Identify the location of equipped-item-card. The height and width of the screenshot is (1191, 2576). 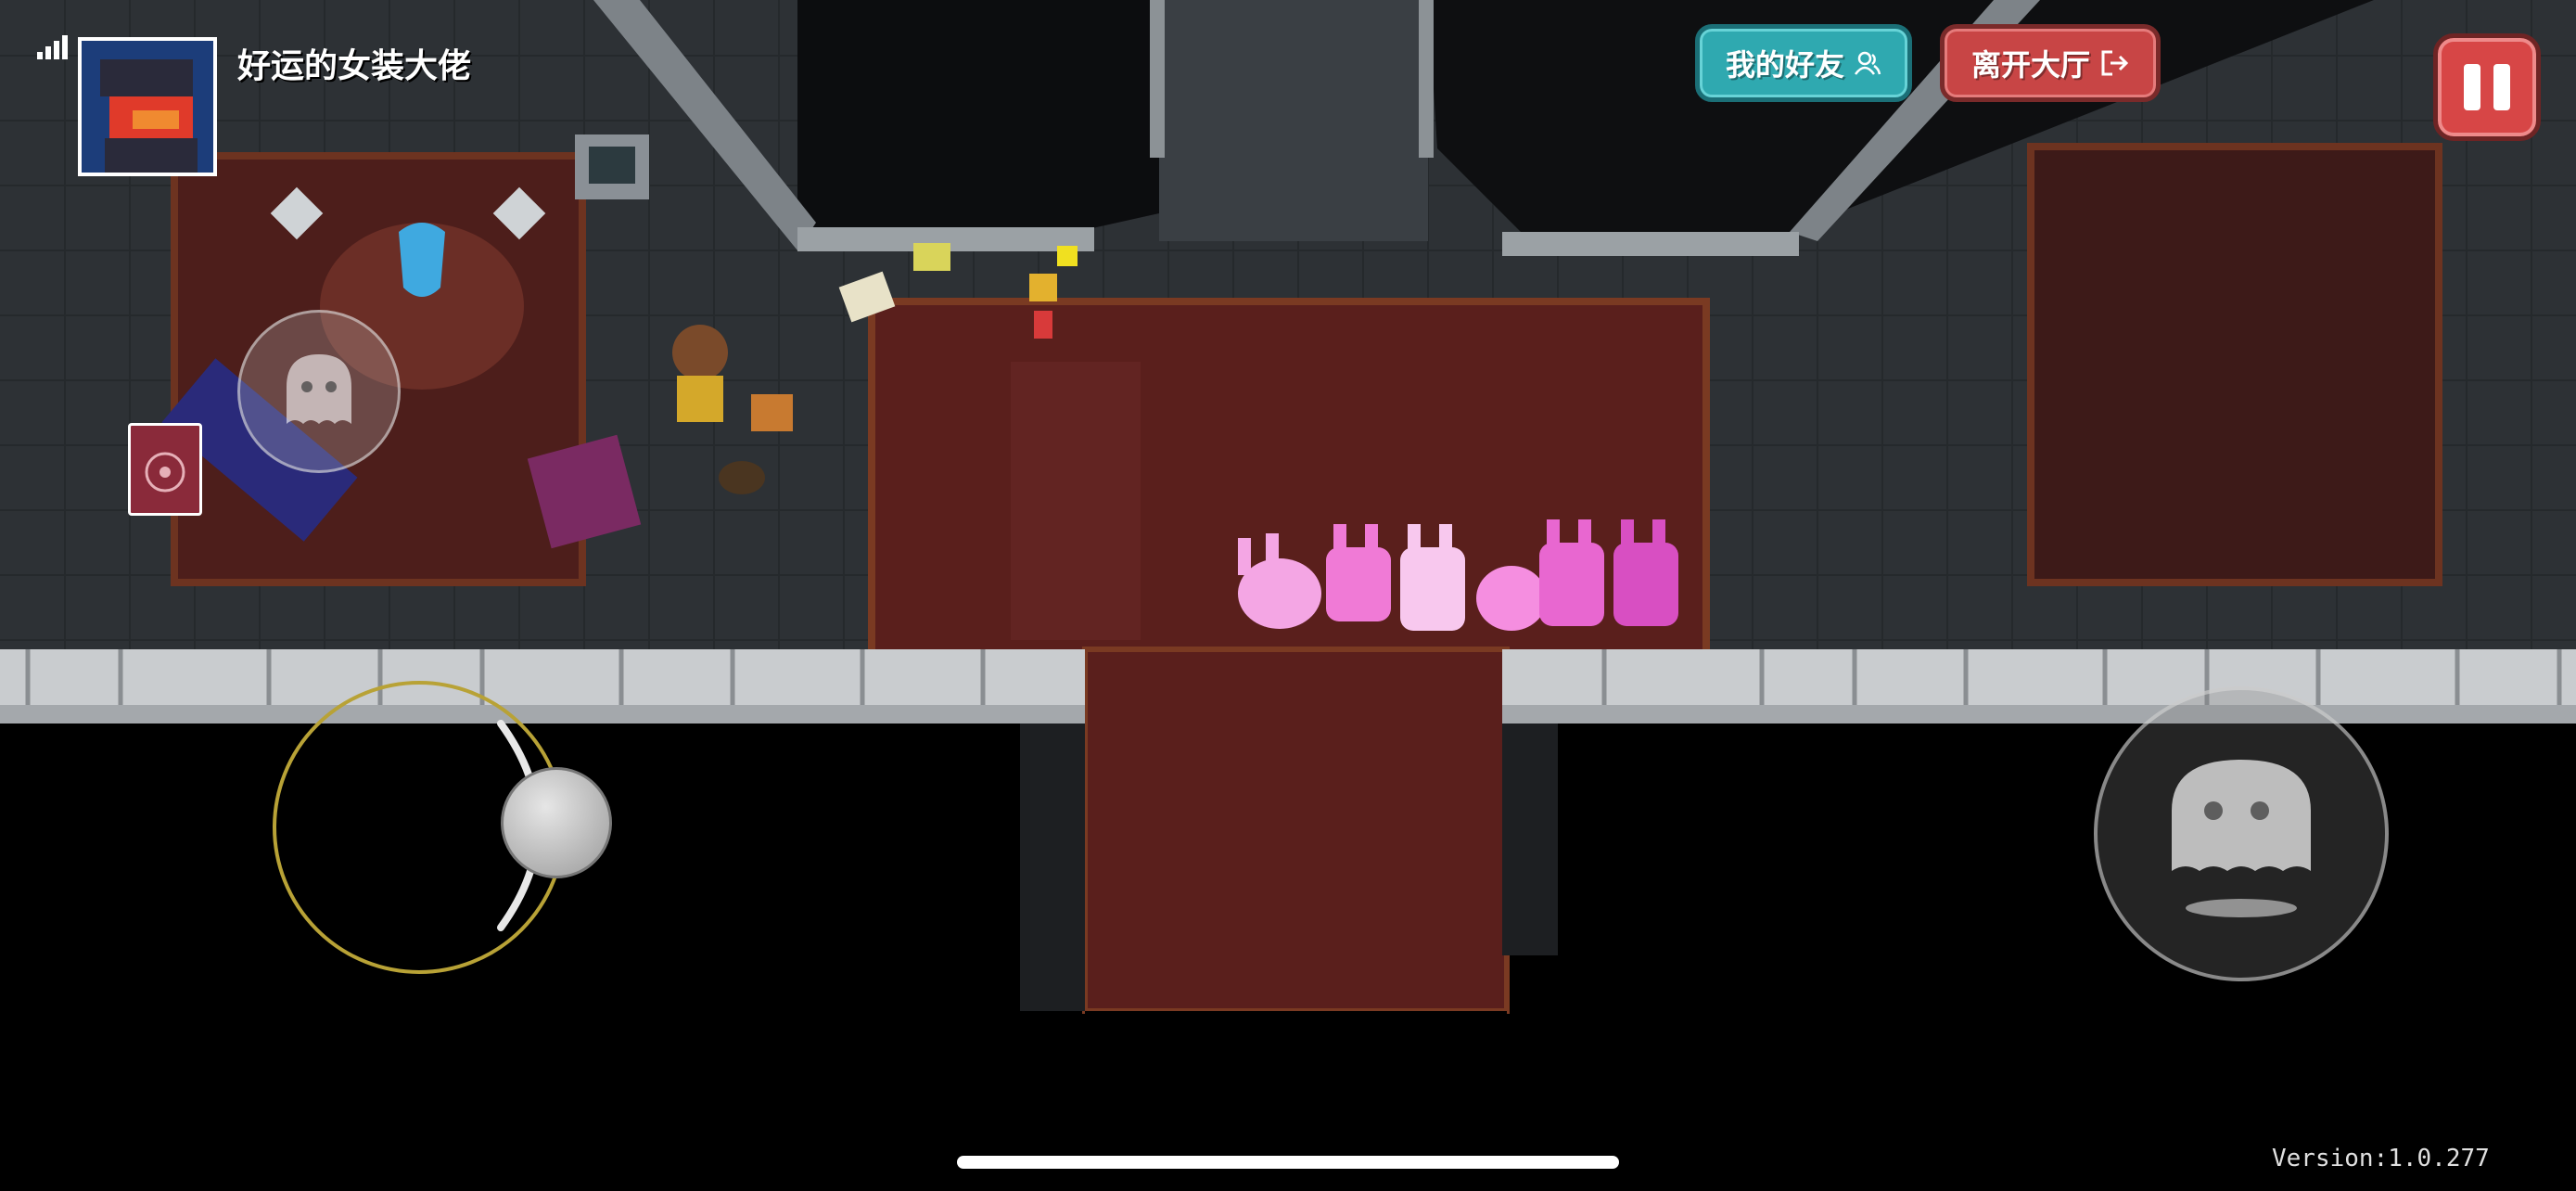
(165, 469).